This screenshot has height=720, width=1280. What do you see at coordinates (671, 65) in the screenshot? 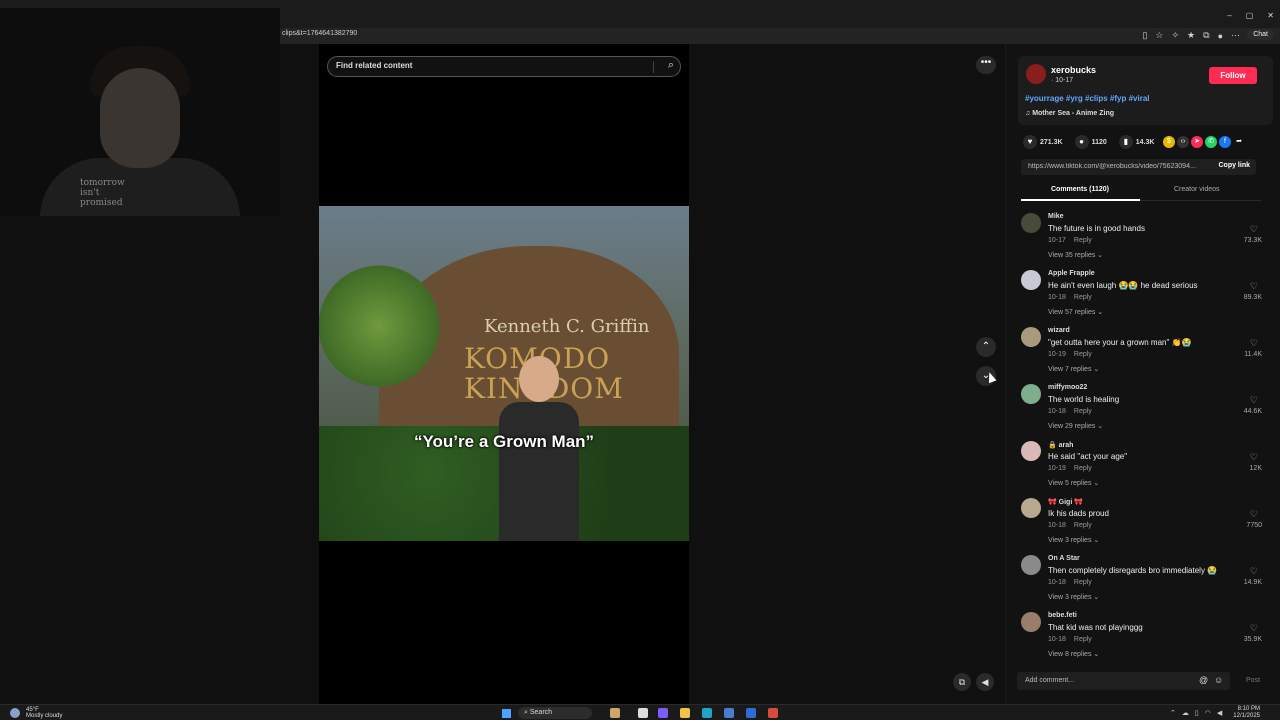
I see `search-icon: ⌕` at bounding box center [671, 65].